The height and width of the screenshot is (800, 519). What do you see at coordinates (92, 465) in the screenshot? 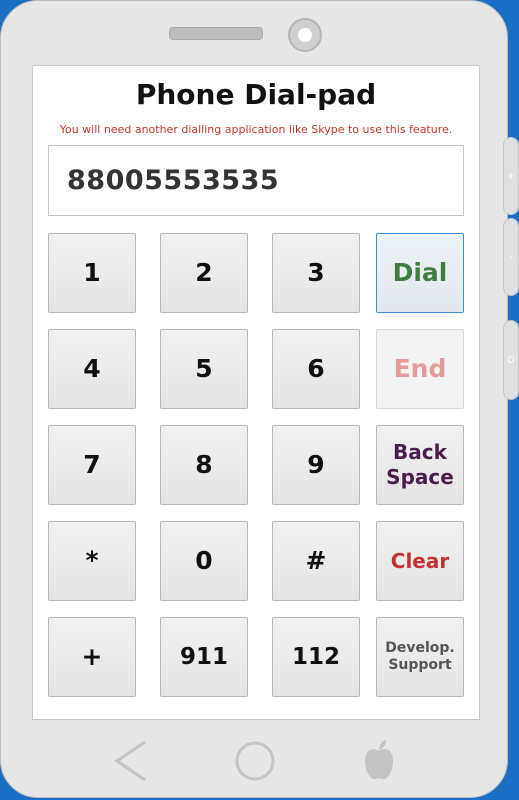
I see `key-7: 7` at bounding box center [92, 465].